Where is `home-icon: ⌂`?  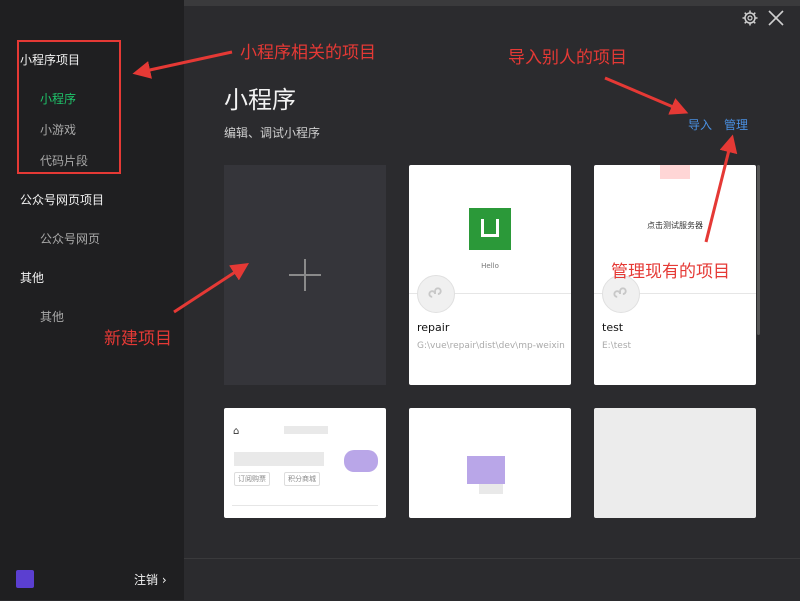
home-icon: ⌂ is located at coordinates (236, 431).